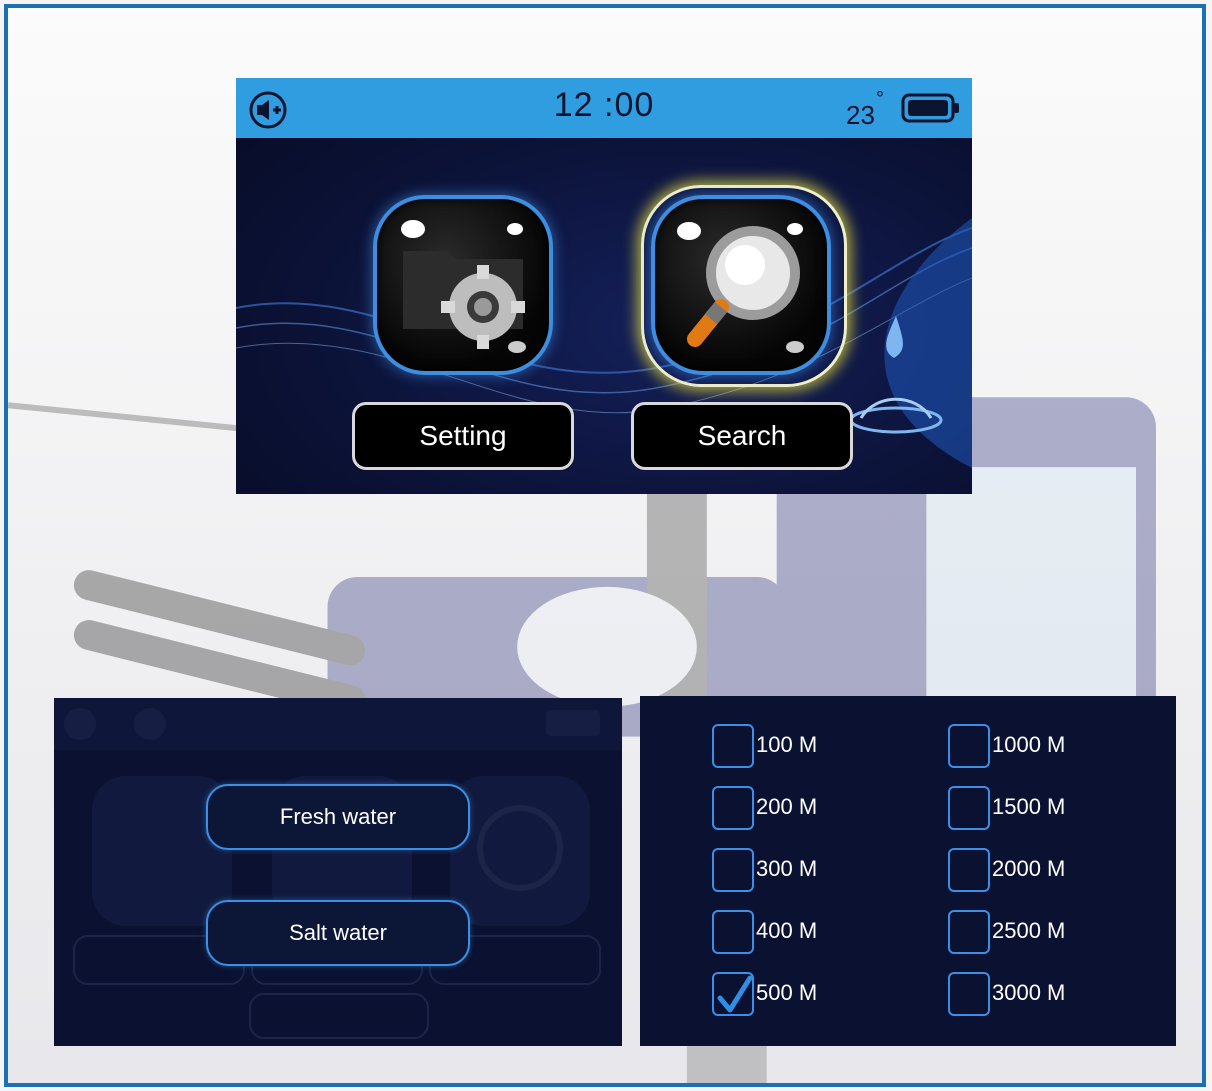  What do you see at coordinates (1029, 744) in the screenshot?
I see `range-option-label: 1000 M` at bounding box center [1029, 744].